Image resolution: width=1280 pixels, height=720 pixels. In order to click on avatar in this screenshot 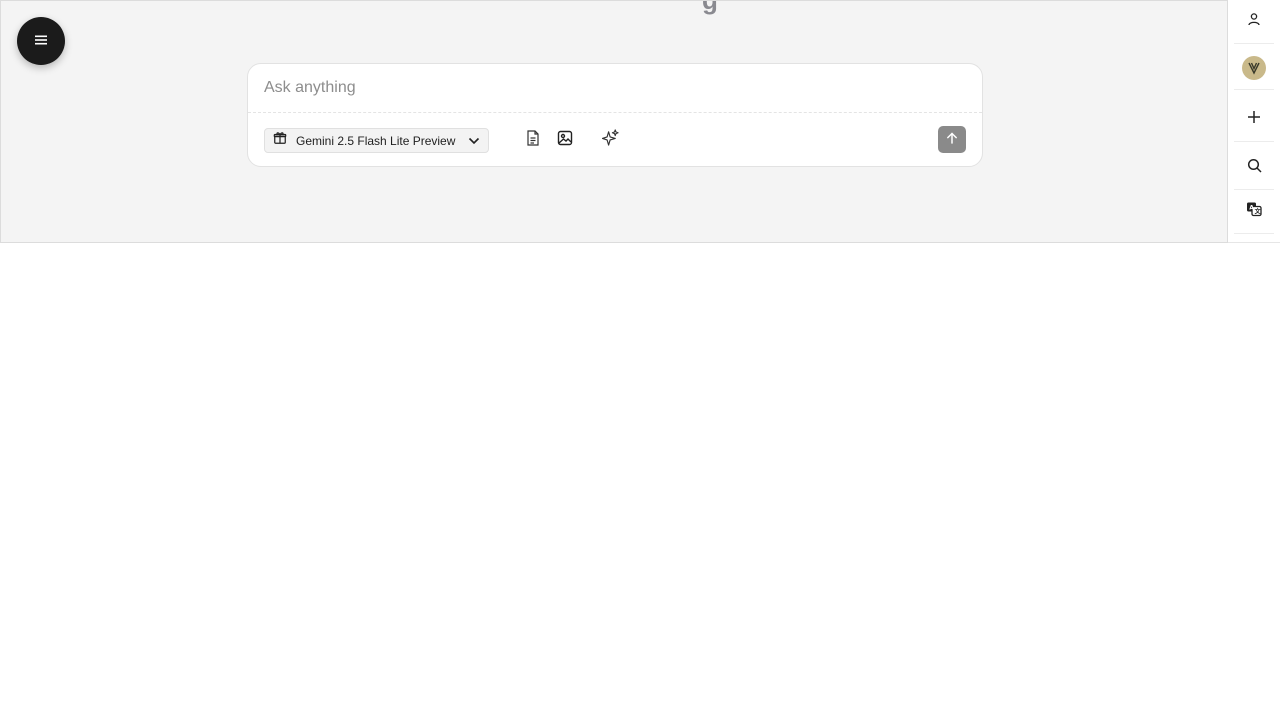, I will do `click(1254, 67)`.